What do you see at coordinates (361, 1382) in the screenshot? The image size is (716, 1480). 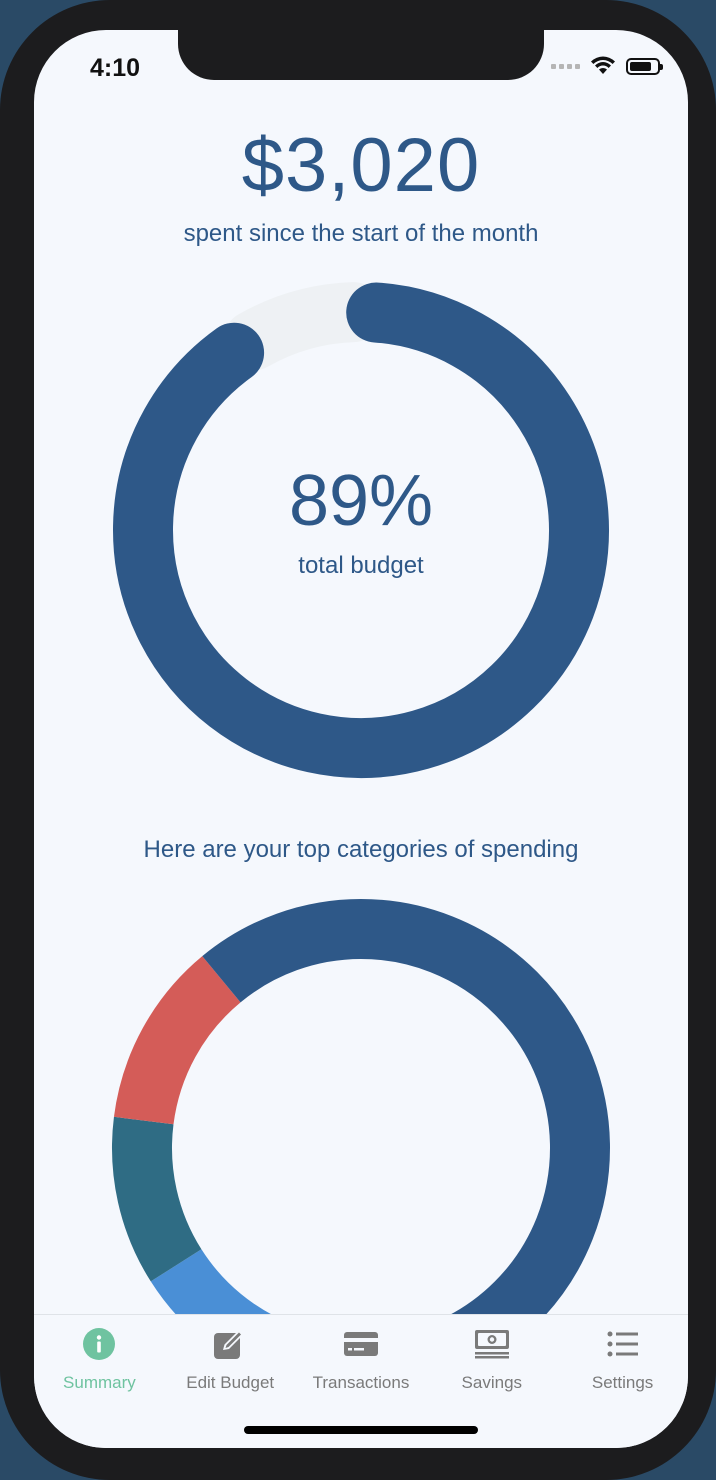 I see `tab-transactions-label: Transactions` at bounding box center [361, 1382].